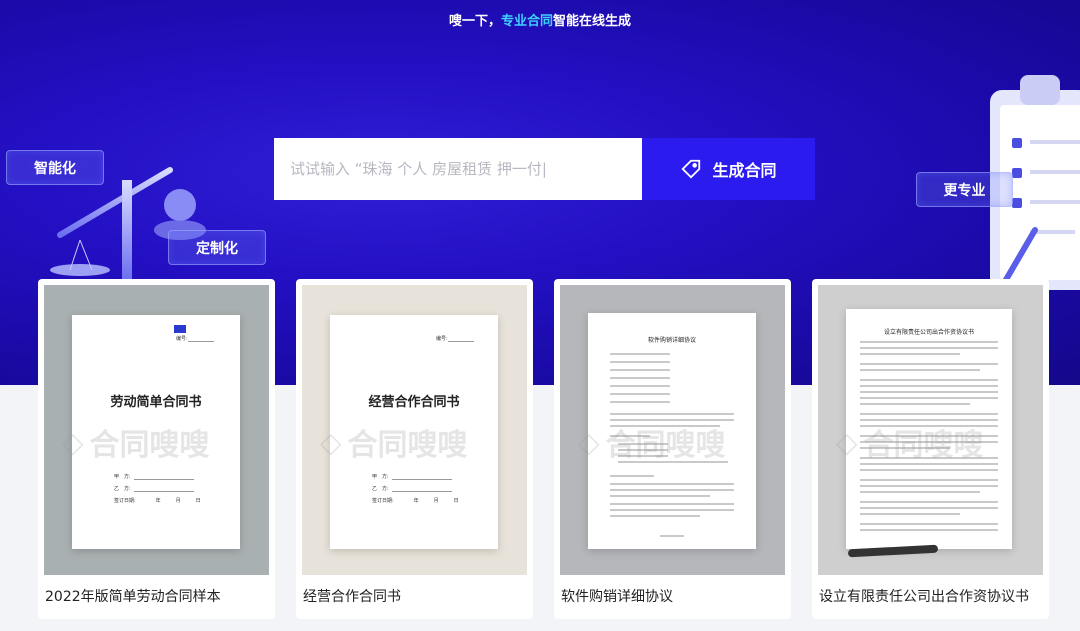  Describe the element at coordinates (592, 21) in the screenshot. I see `tagline-suffix: 智能在线生成` at that location.